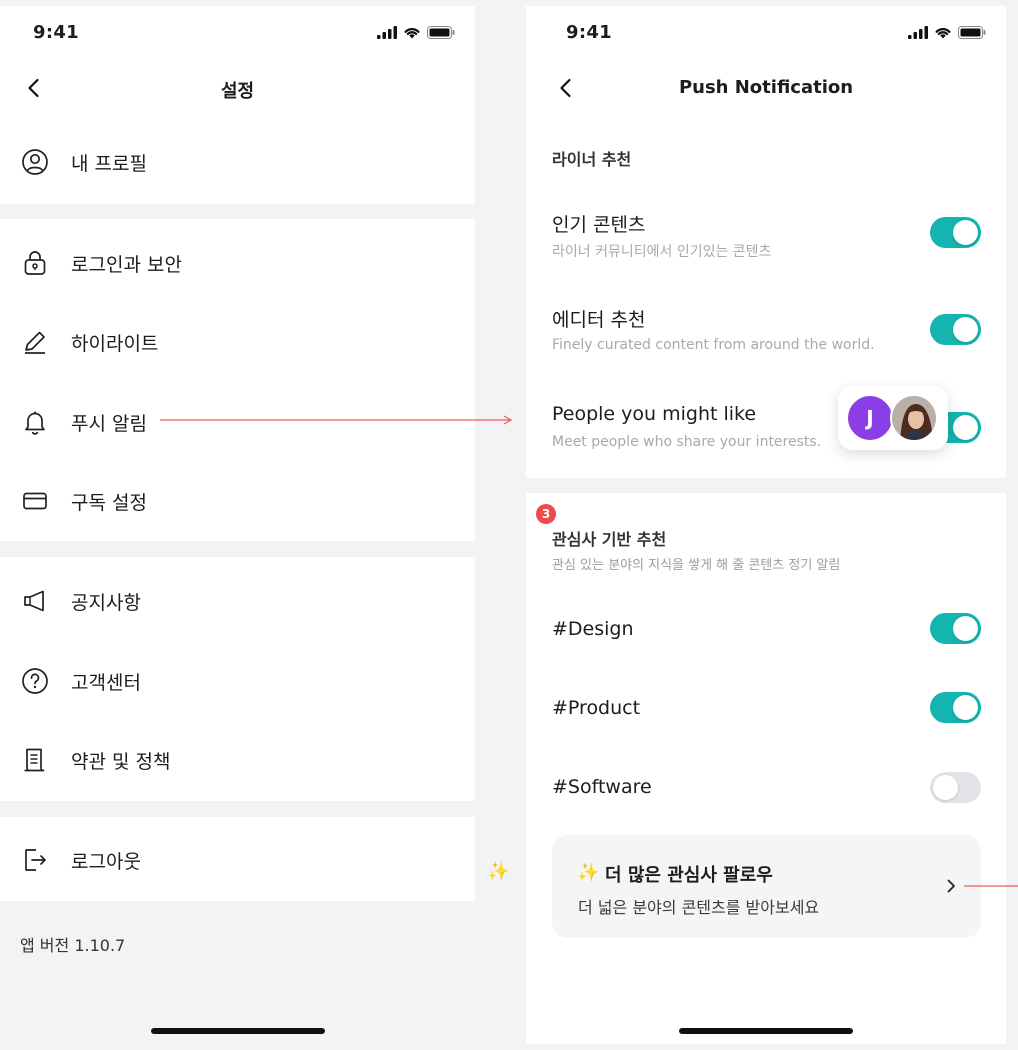 This screenshot has height=1050, width=1018. What do you see at coordinates (121, 762) in the screenshot?
I see `settings-item-label: 약관 및 정책` at bounding box center [121, 762].